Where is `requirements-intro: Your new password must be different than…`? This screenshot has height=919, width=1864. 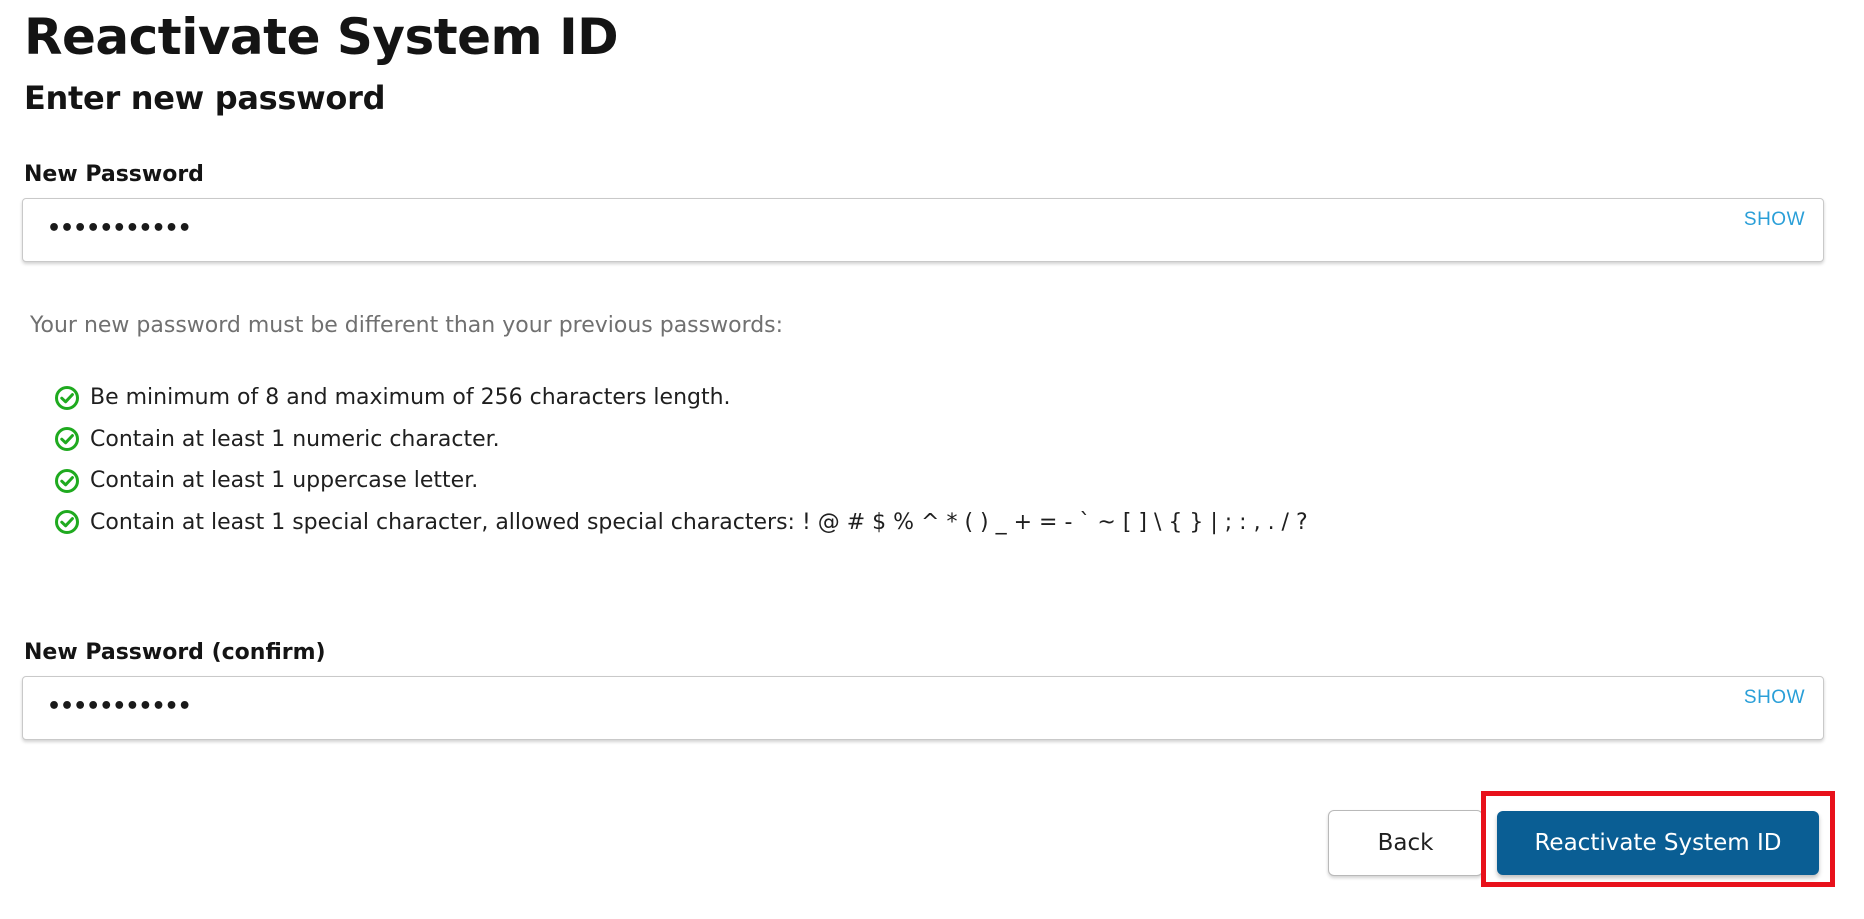
requirements-intro: Your new password must be different than… is located at coordinates (407, 325).